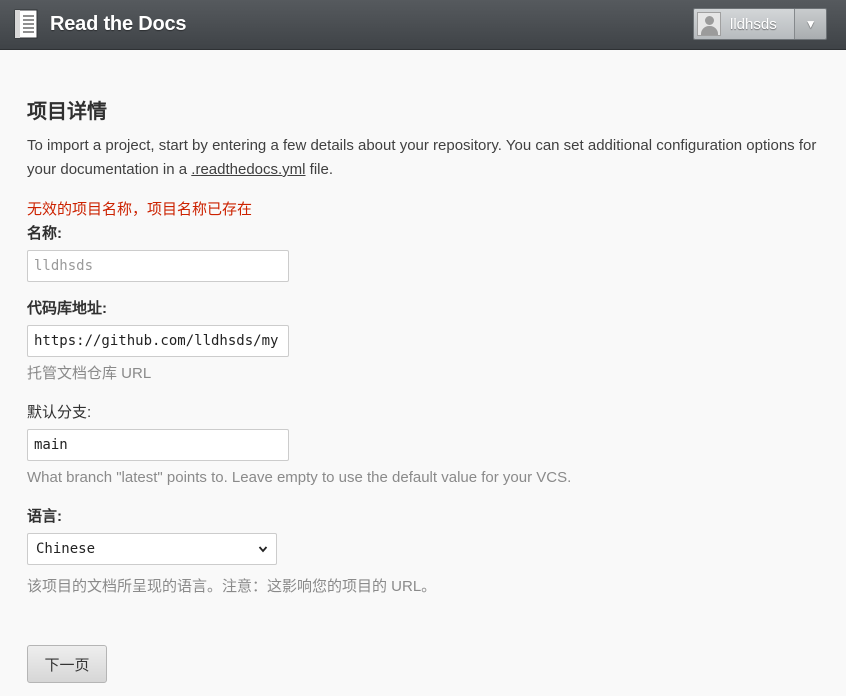 The image size is (846, 696). Describe the element at coordinates (59, 412) in the screenshot. I see `branch-label: 默认分支:` at that location.